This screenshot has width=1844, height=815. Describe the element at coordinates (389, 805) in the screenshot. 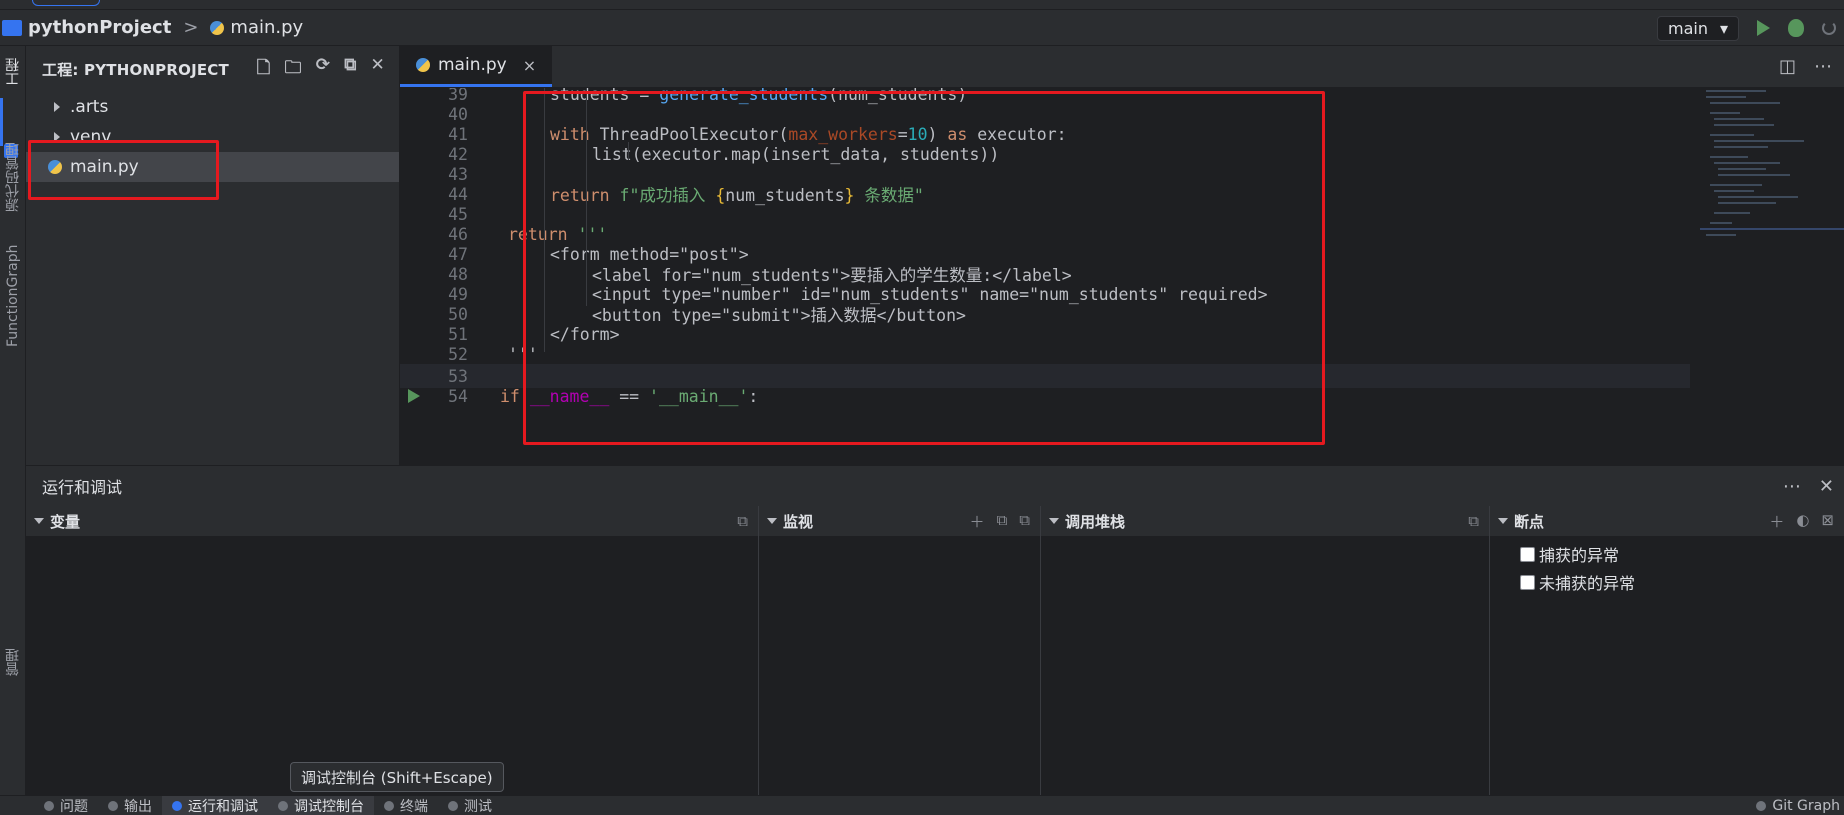

I see `terminal-icon` at that location.